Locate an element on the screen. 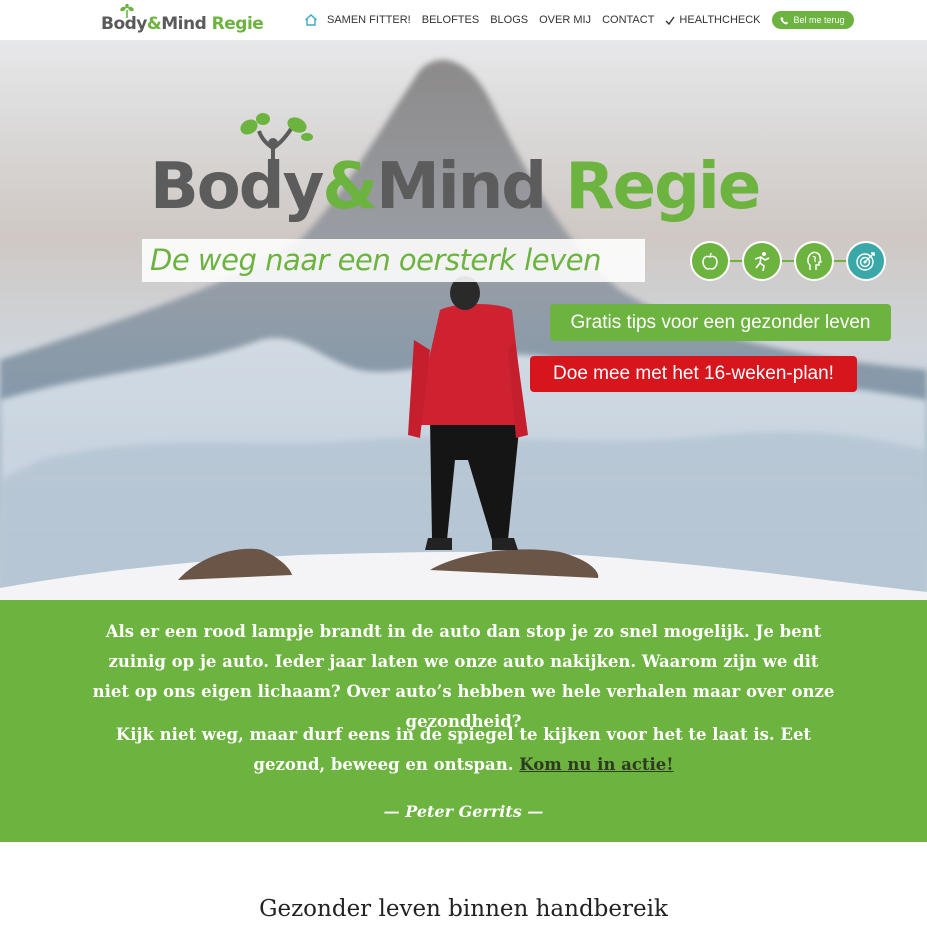 The width and height of the screenshot is (927, 927). nav-healthcheck-label: Healthcheck is located at coordinates (720, 20).